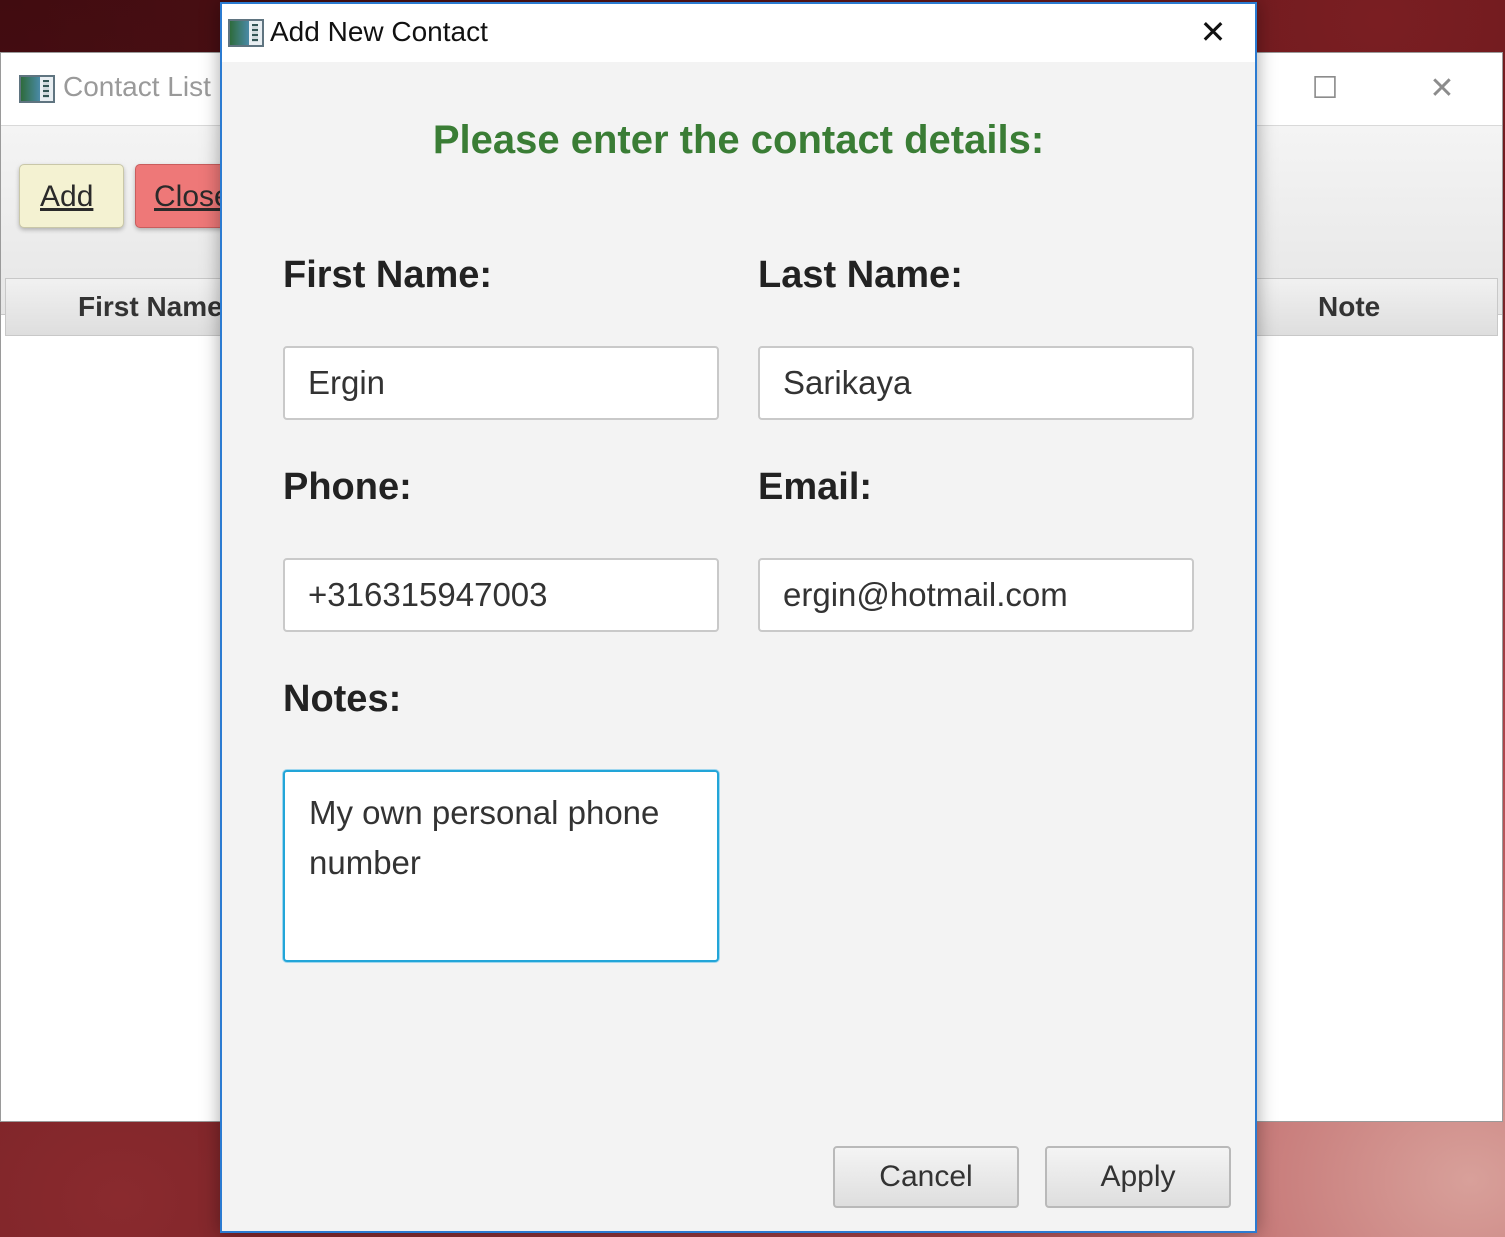  I want to click on dialog-app-icon, so click(246, 33).